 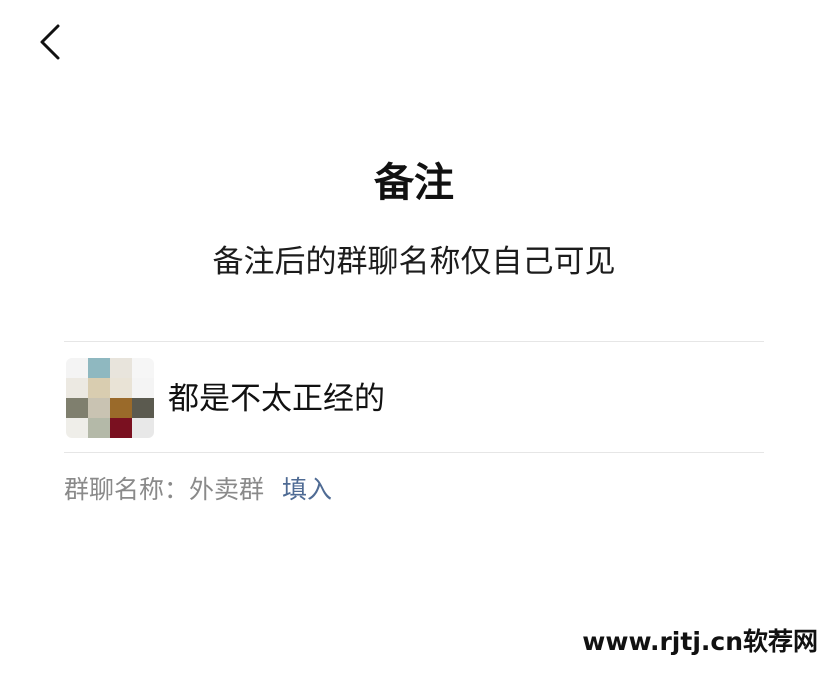 I want to click on remark-row, so click(x=414, y=397).